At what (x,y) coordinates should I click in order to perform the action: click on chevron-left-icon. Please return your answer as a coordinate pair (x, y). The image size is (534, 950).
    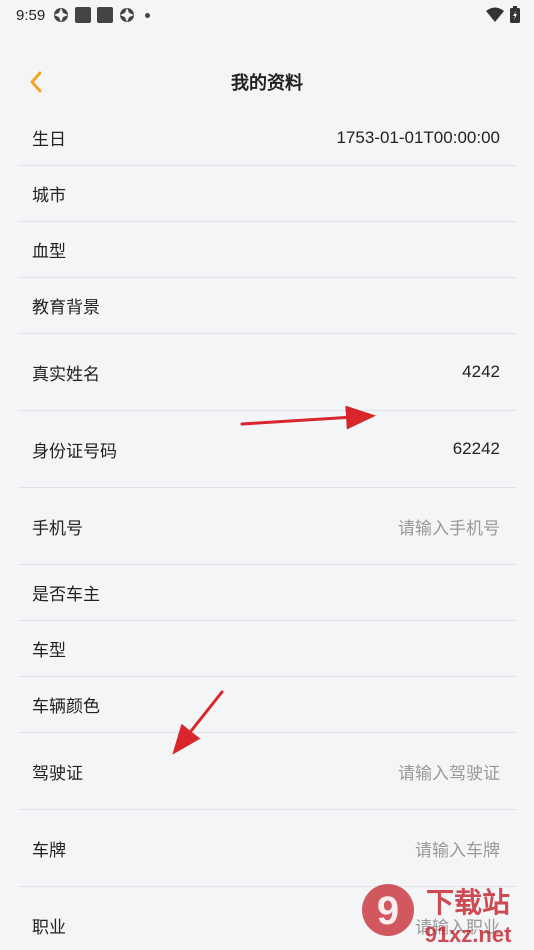
    Looking at the image, I should click on (36, 82).